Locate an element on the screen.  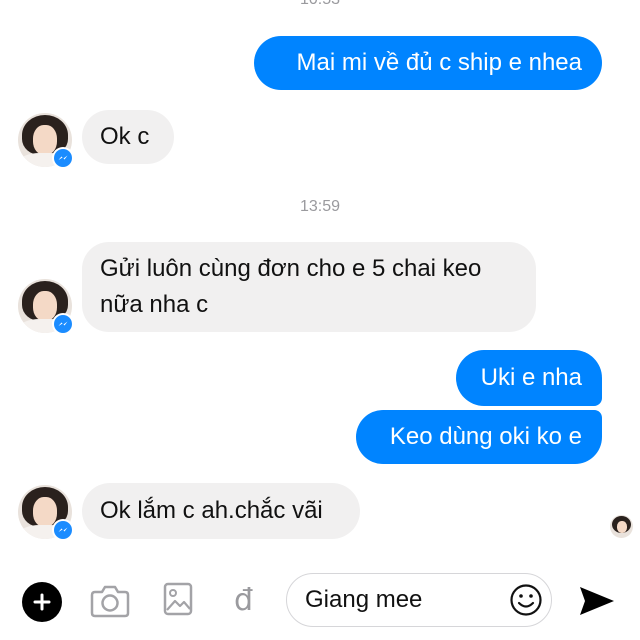
message-text: Mai mi về đủ c ship e nhea is located at coordinates (439, 62).